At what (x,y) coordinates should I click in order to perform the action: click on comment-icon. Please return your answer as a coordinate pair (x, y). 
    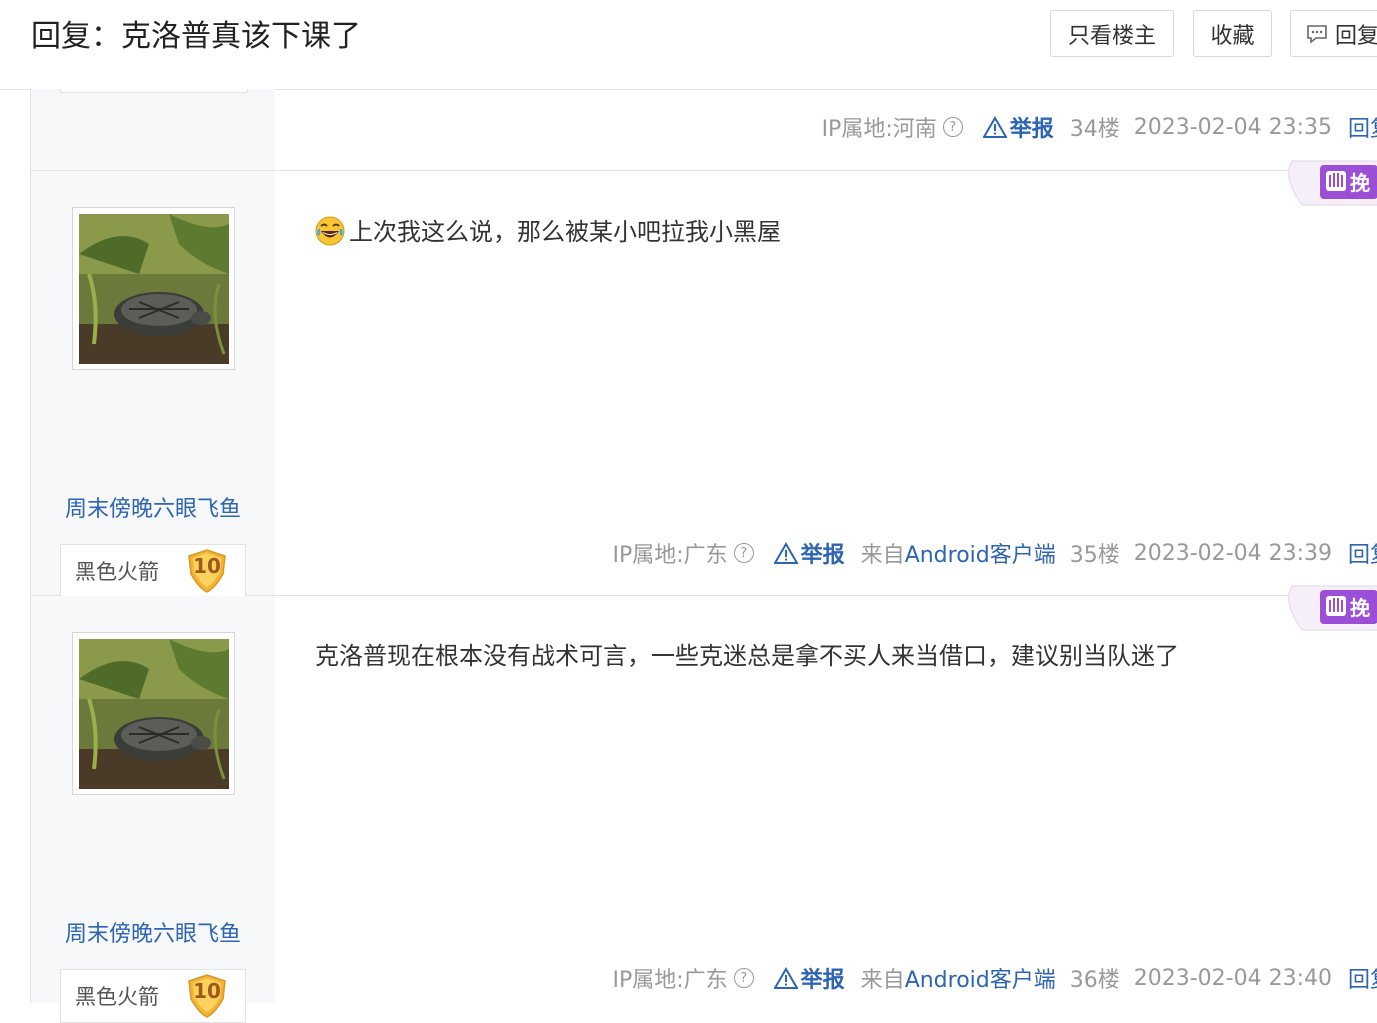
    Looking at the image, I should click on (1317, 34).